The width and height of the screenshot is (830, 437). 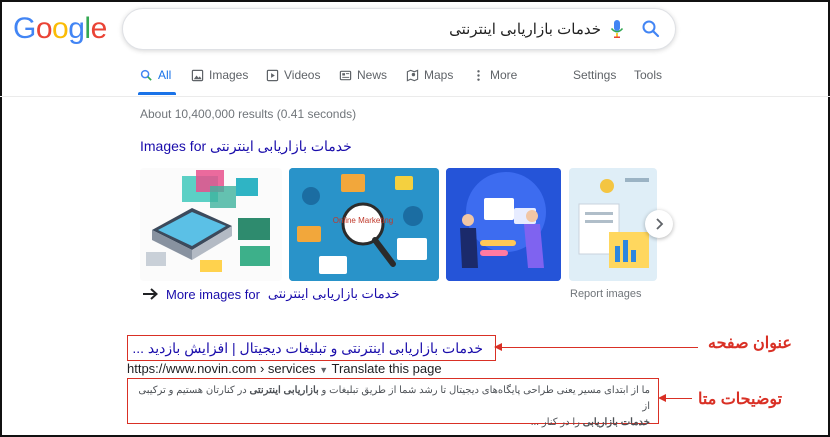 What do you see at coordinates (594, 75) in the screenshot?
I see `settings-link: Settings` at bounding box center [594, 75].